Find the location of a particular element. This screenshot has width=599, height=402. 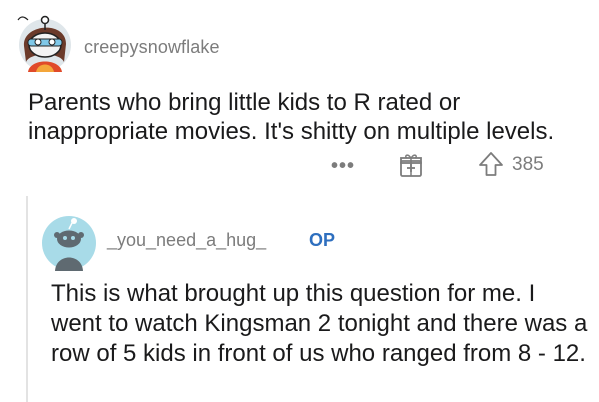

gift-icon is located at coordinates (411, 165).